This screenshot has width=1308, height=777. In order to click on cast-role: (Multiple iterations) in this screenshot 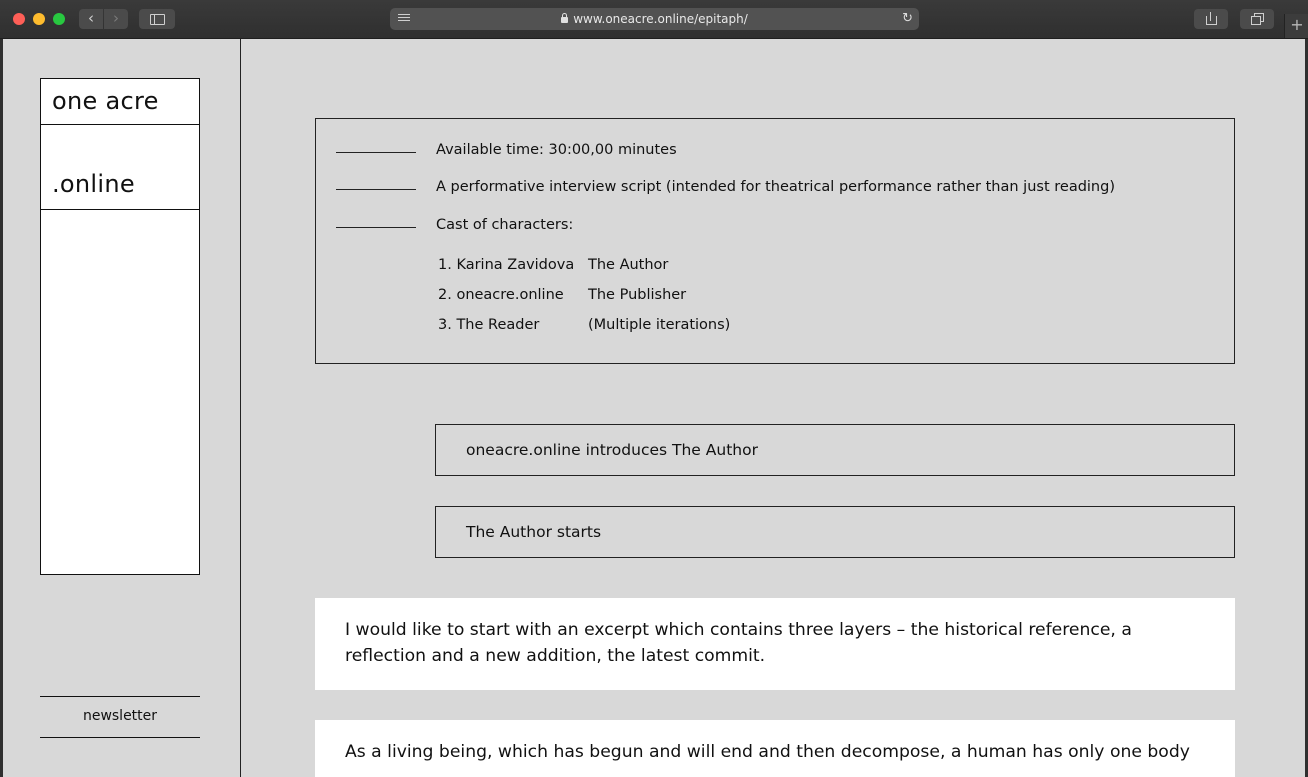, I will do `click(659, 325)`.